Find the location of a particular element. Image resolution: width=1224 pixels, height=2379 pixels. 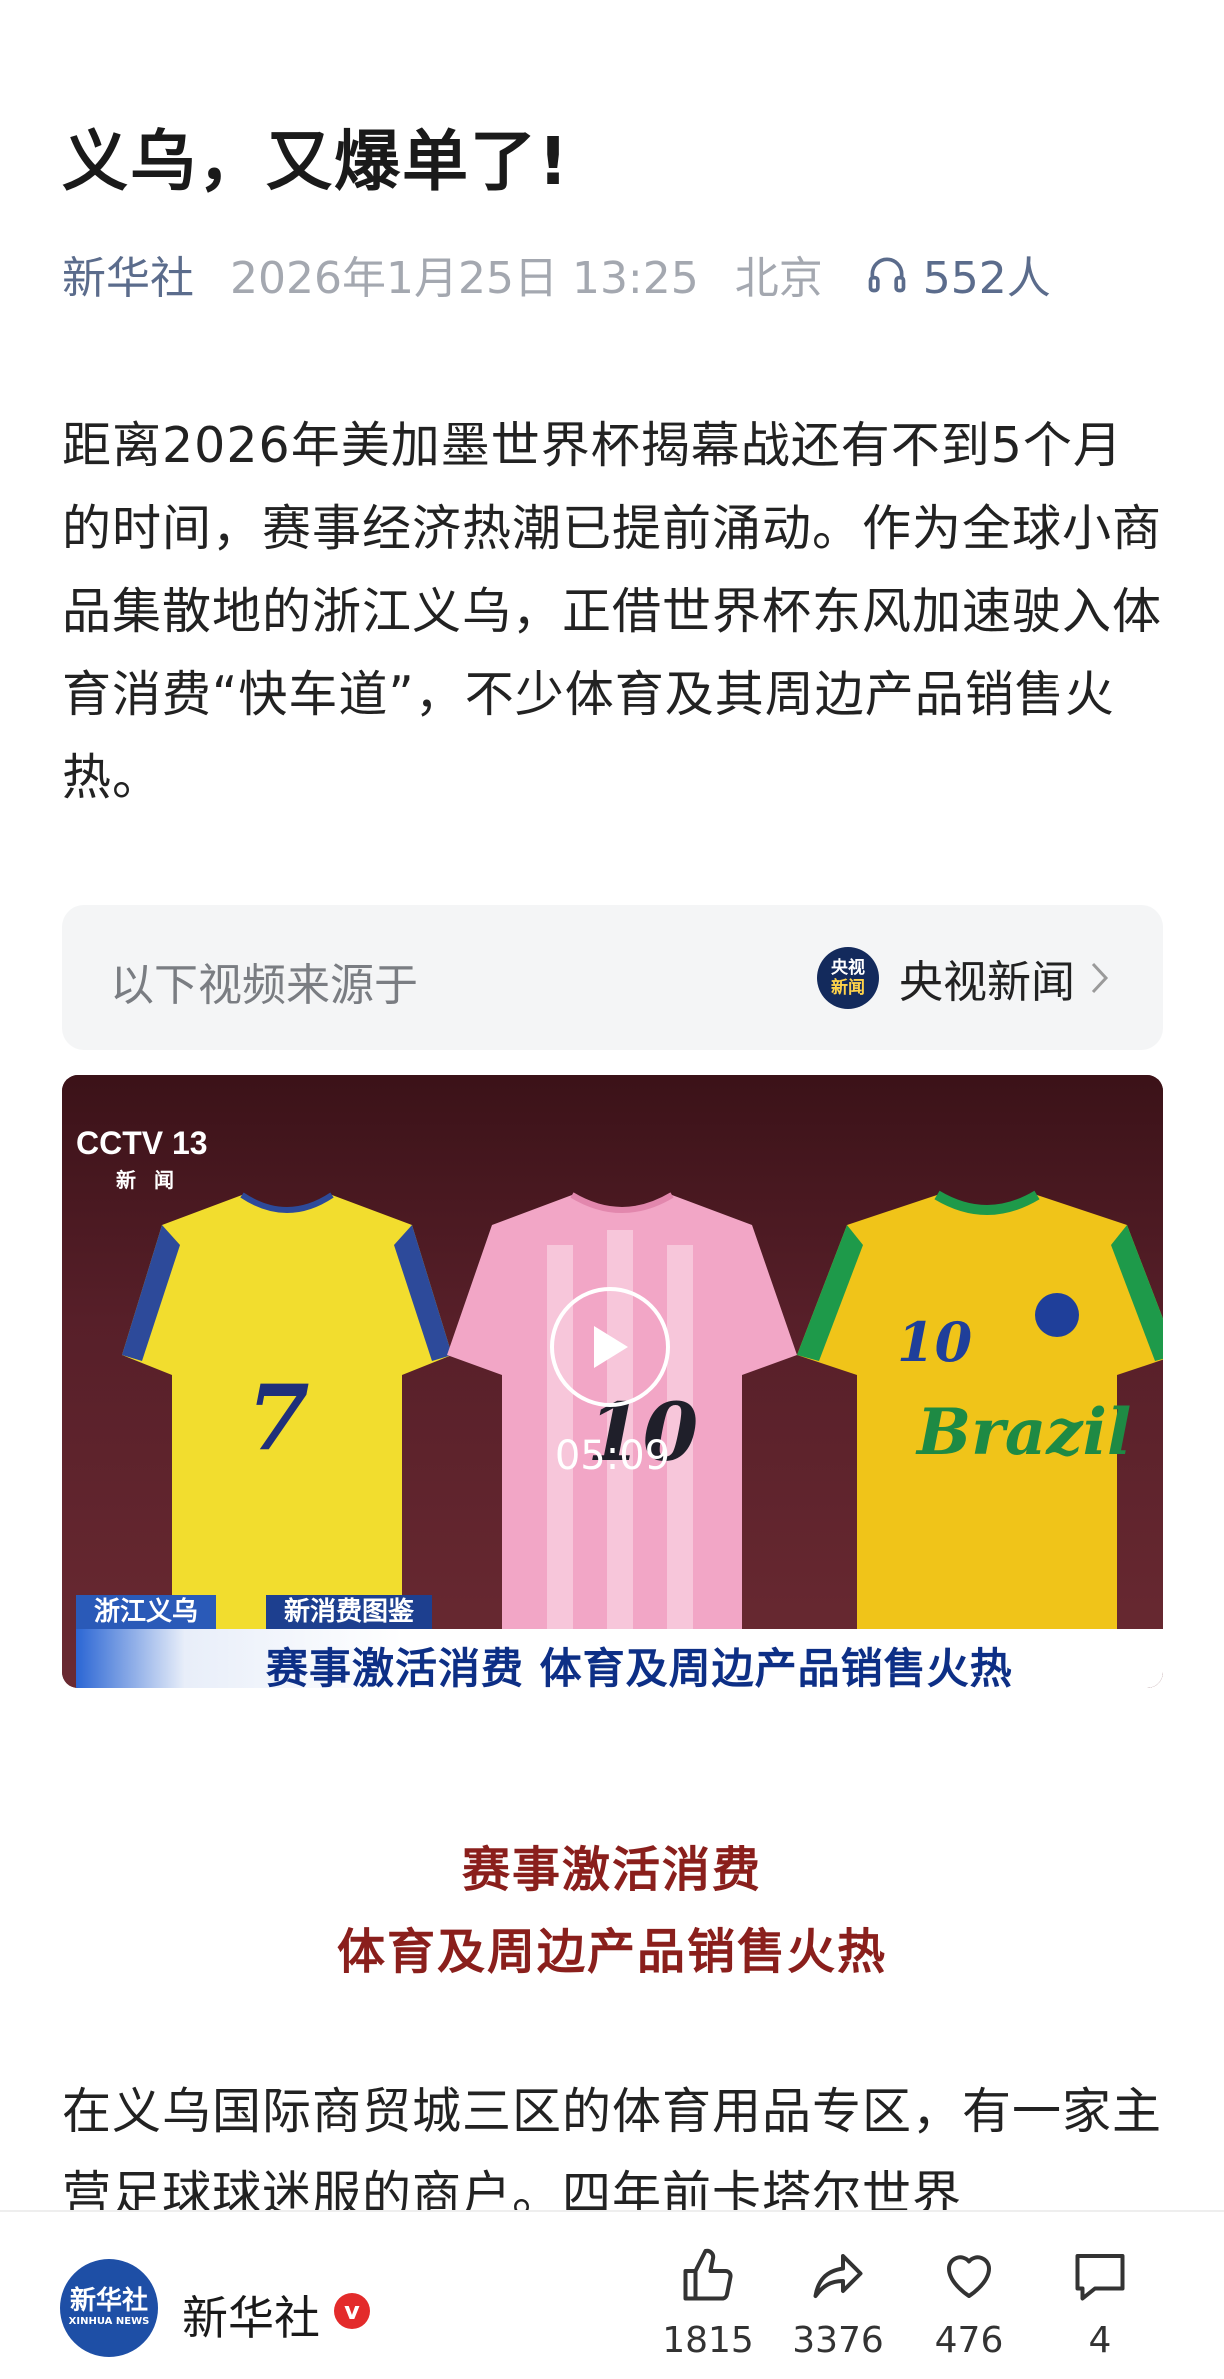

like-button: 1815 is located at coordinates (708, 2303).